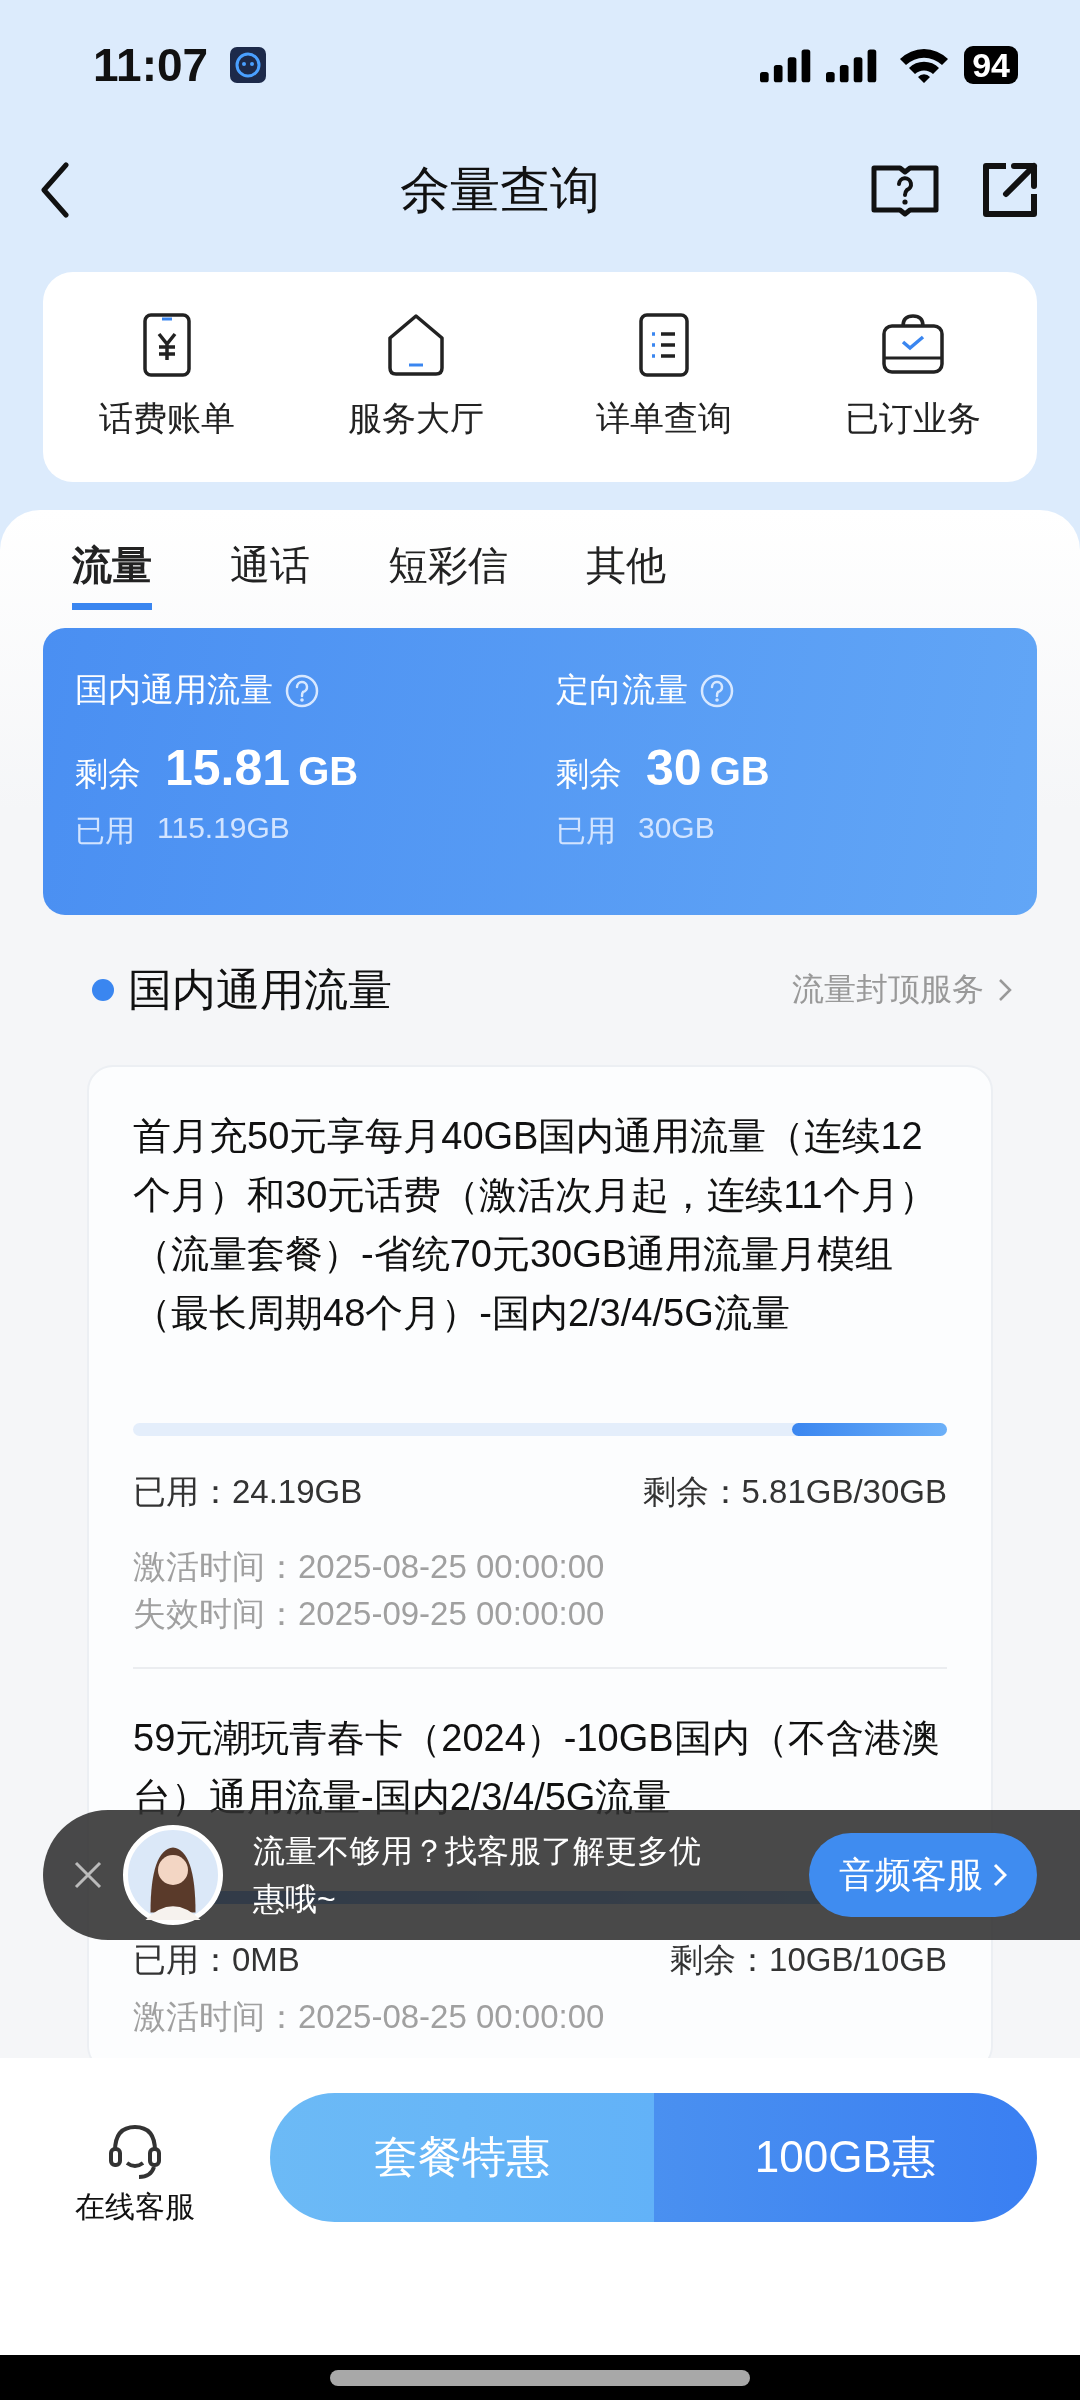 The image size is (1080, 2400). Describe the element at coordinates (535, 1225) in the screenshot. I see `package-name: 首月充50元享每月40GB国内通用流量（连续12个月）和30元话费（激活次月起，连续11个月）（流量套餐）-省统70元30GB通用流量月模组（最长周期48个月）-国内2/3/4/5G流量` at that location.